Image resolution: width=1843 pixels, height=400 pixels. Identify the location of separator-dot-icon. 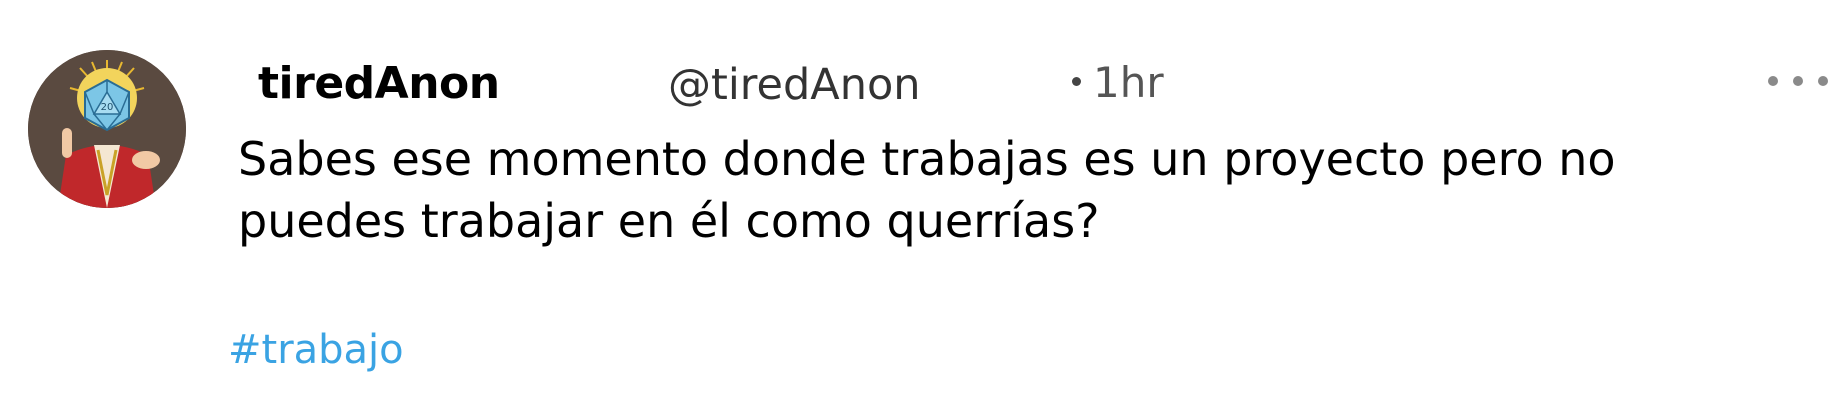
(1076, 81).